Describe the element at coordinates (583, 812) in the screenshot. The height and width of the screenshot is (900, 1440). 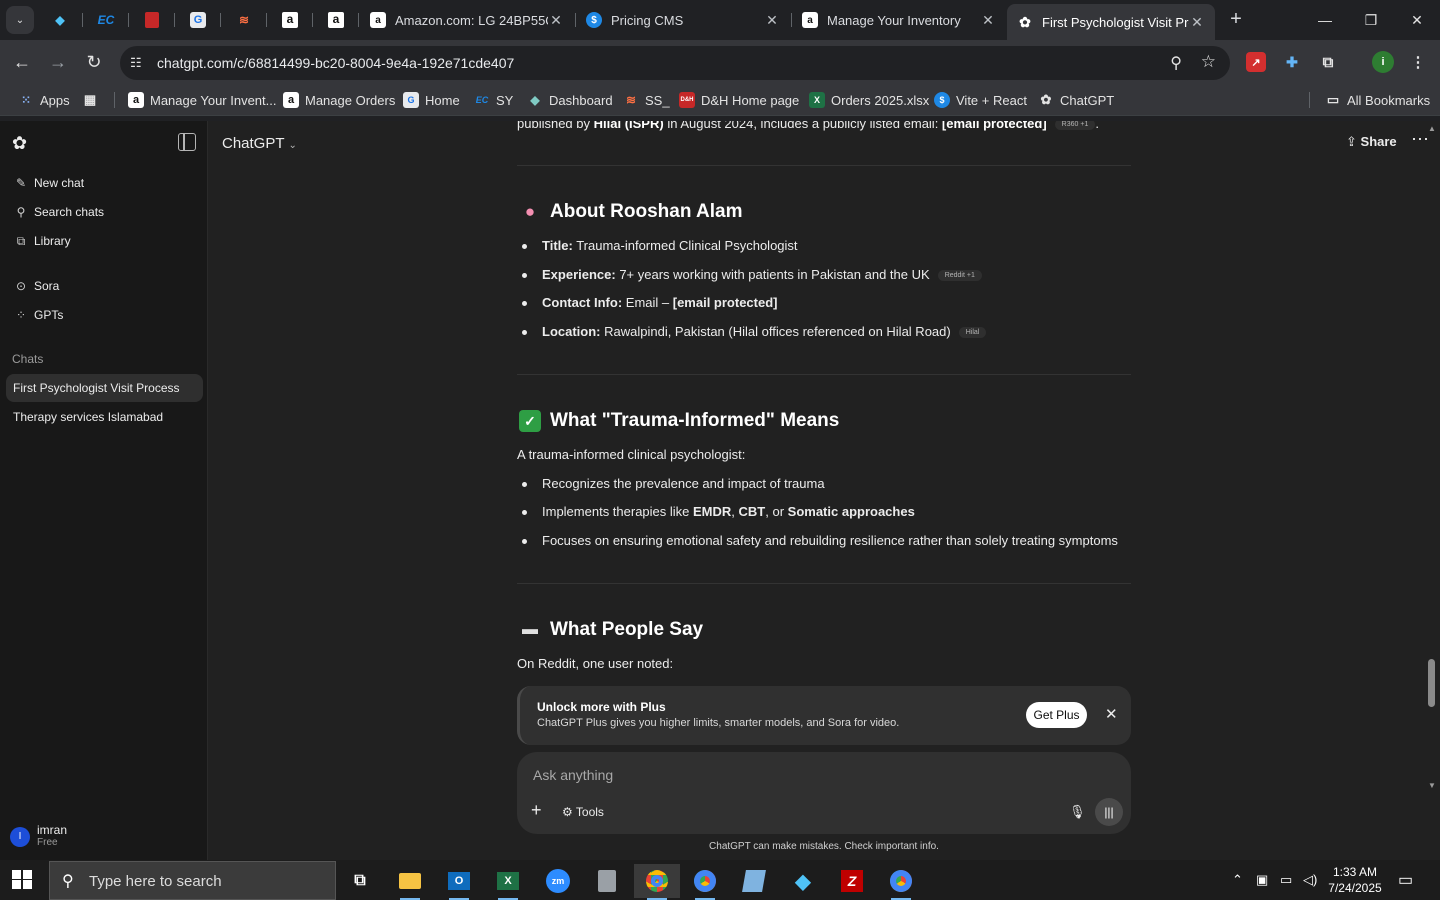
I see `tools-button: ⚙ Tools` at that location.